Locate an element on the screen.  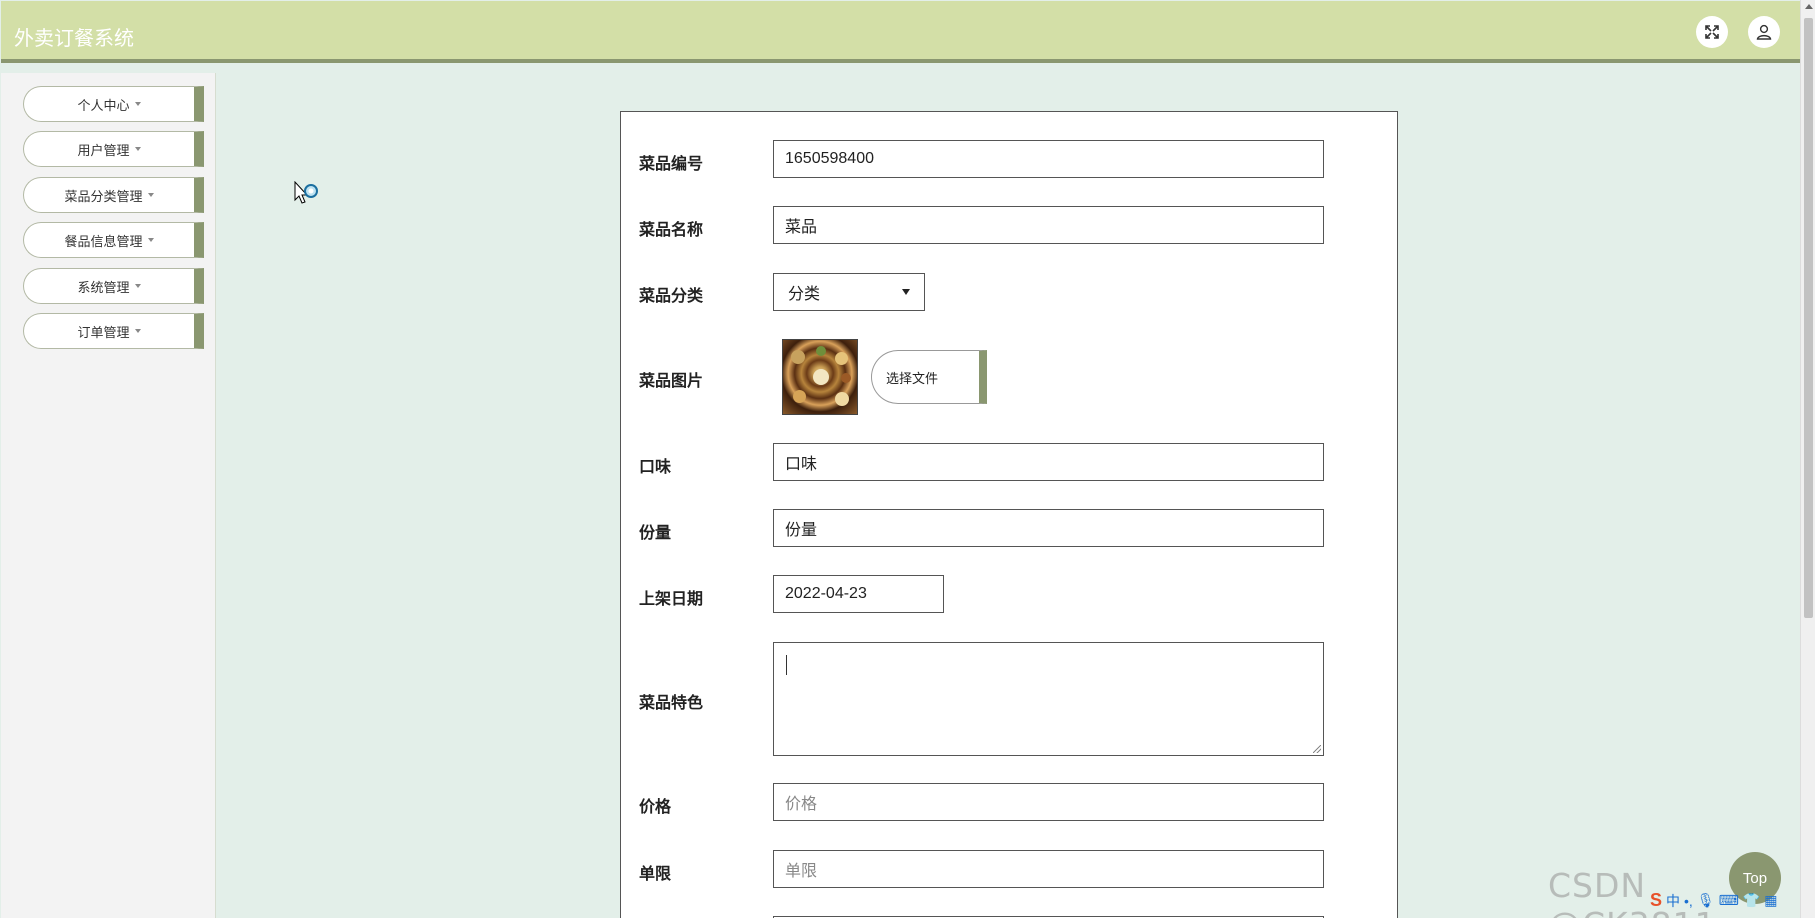
category-label: 菜品分类 is located at coordinates (671, 296).